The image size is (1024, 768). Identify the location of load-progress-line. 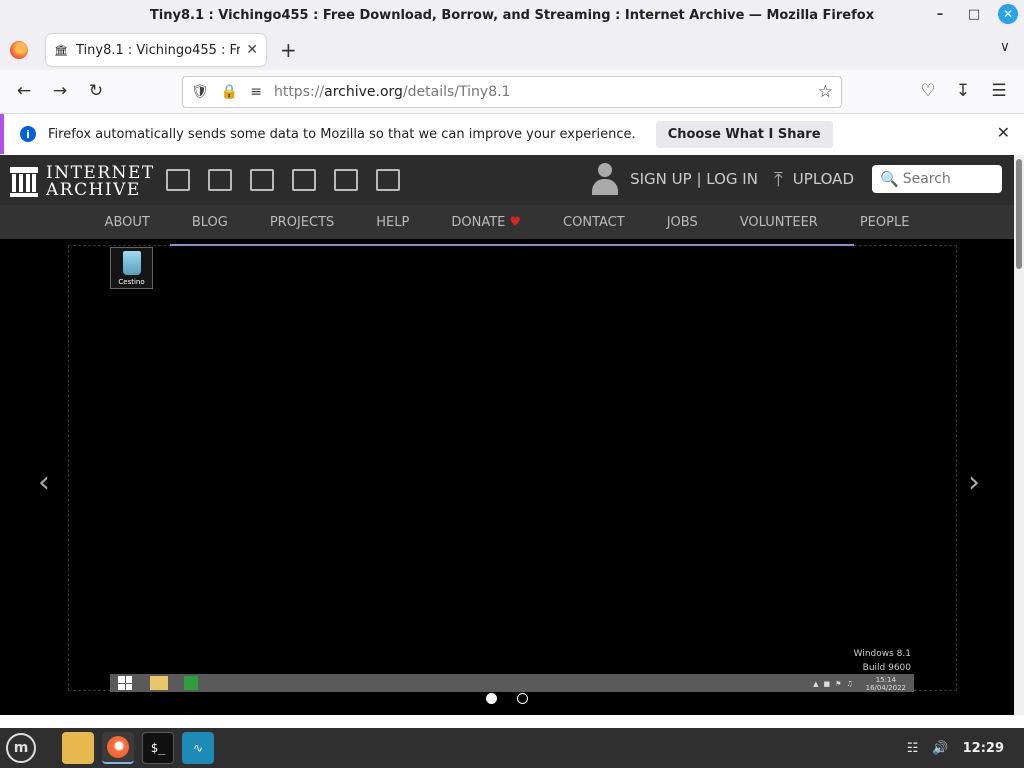
(512, 245).